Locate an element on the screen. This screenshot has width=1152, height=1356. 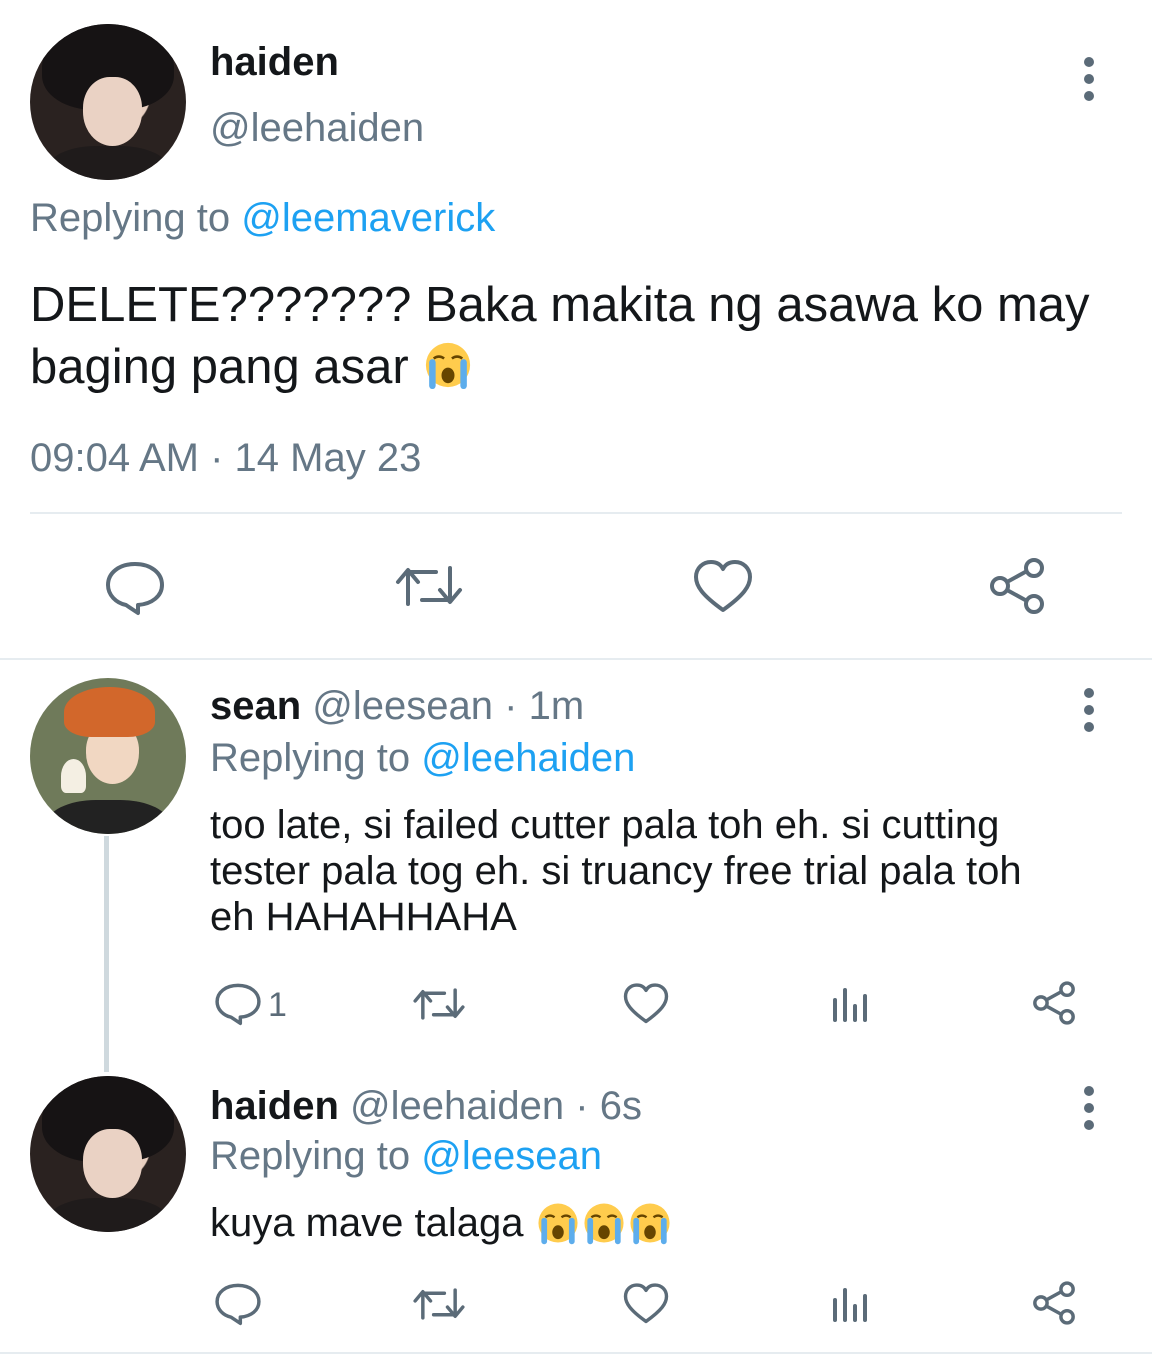
reply-header: haiden @leehaiden · 6s is located at coordinates (426, 1106).